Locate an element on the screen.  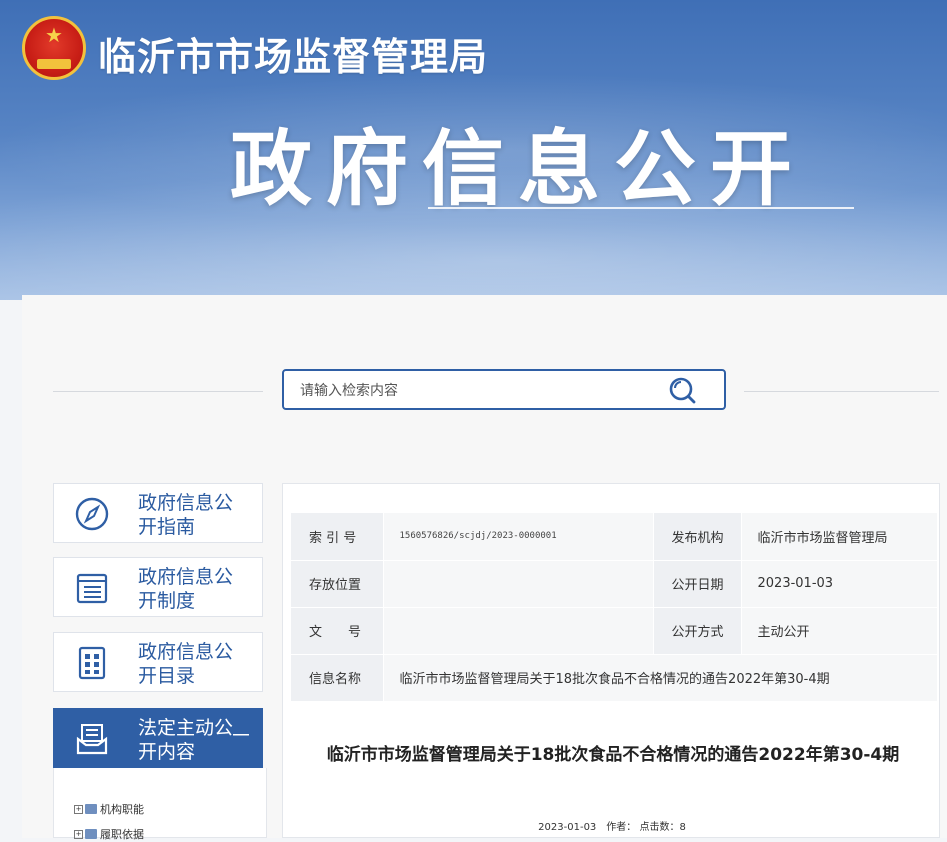
sidebar-item-system: 政府信息公开制度 is located at coordinates (158, 587).